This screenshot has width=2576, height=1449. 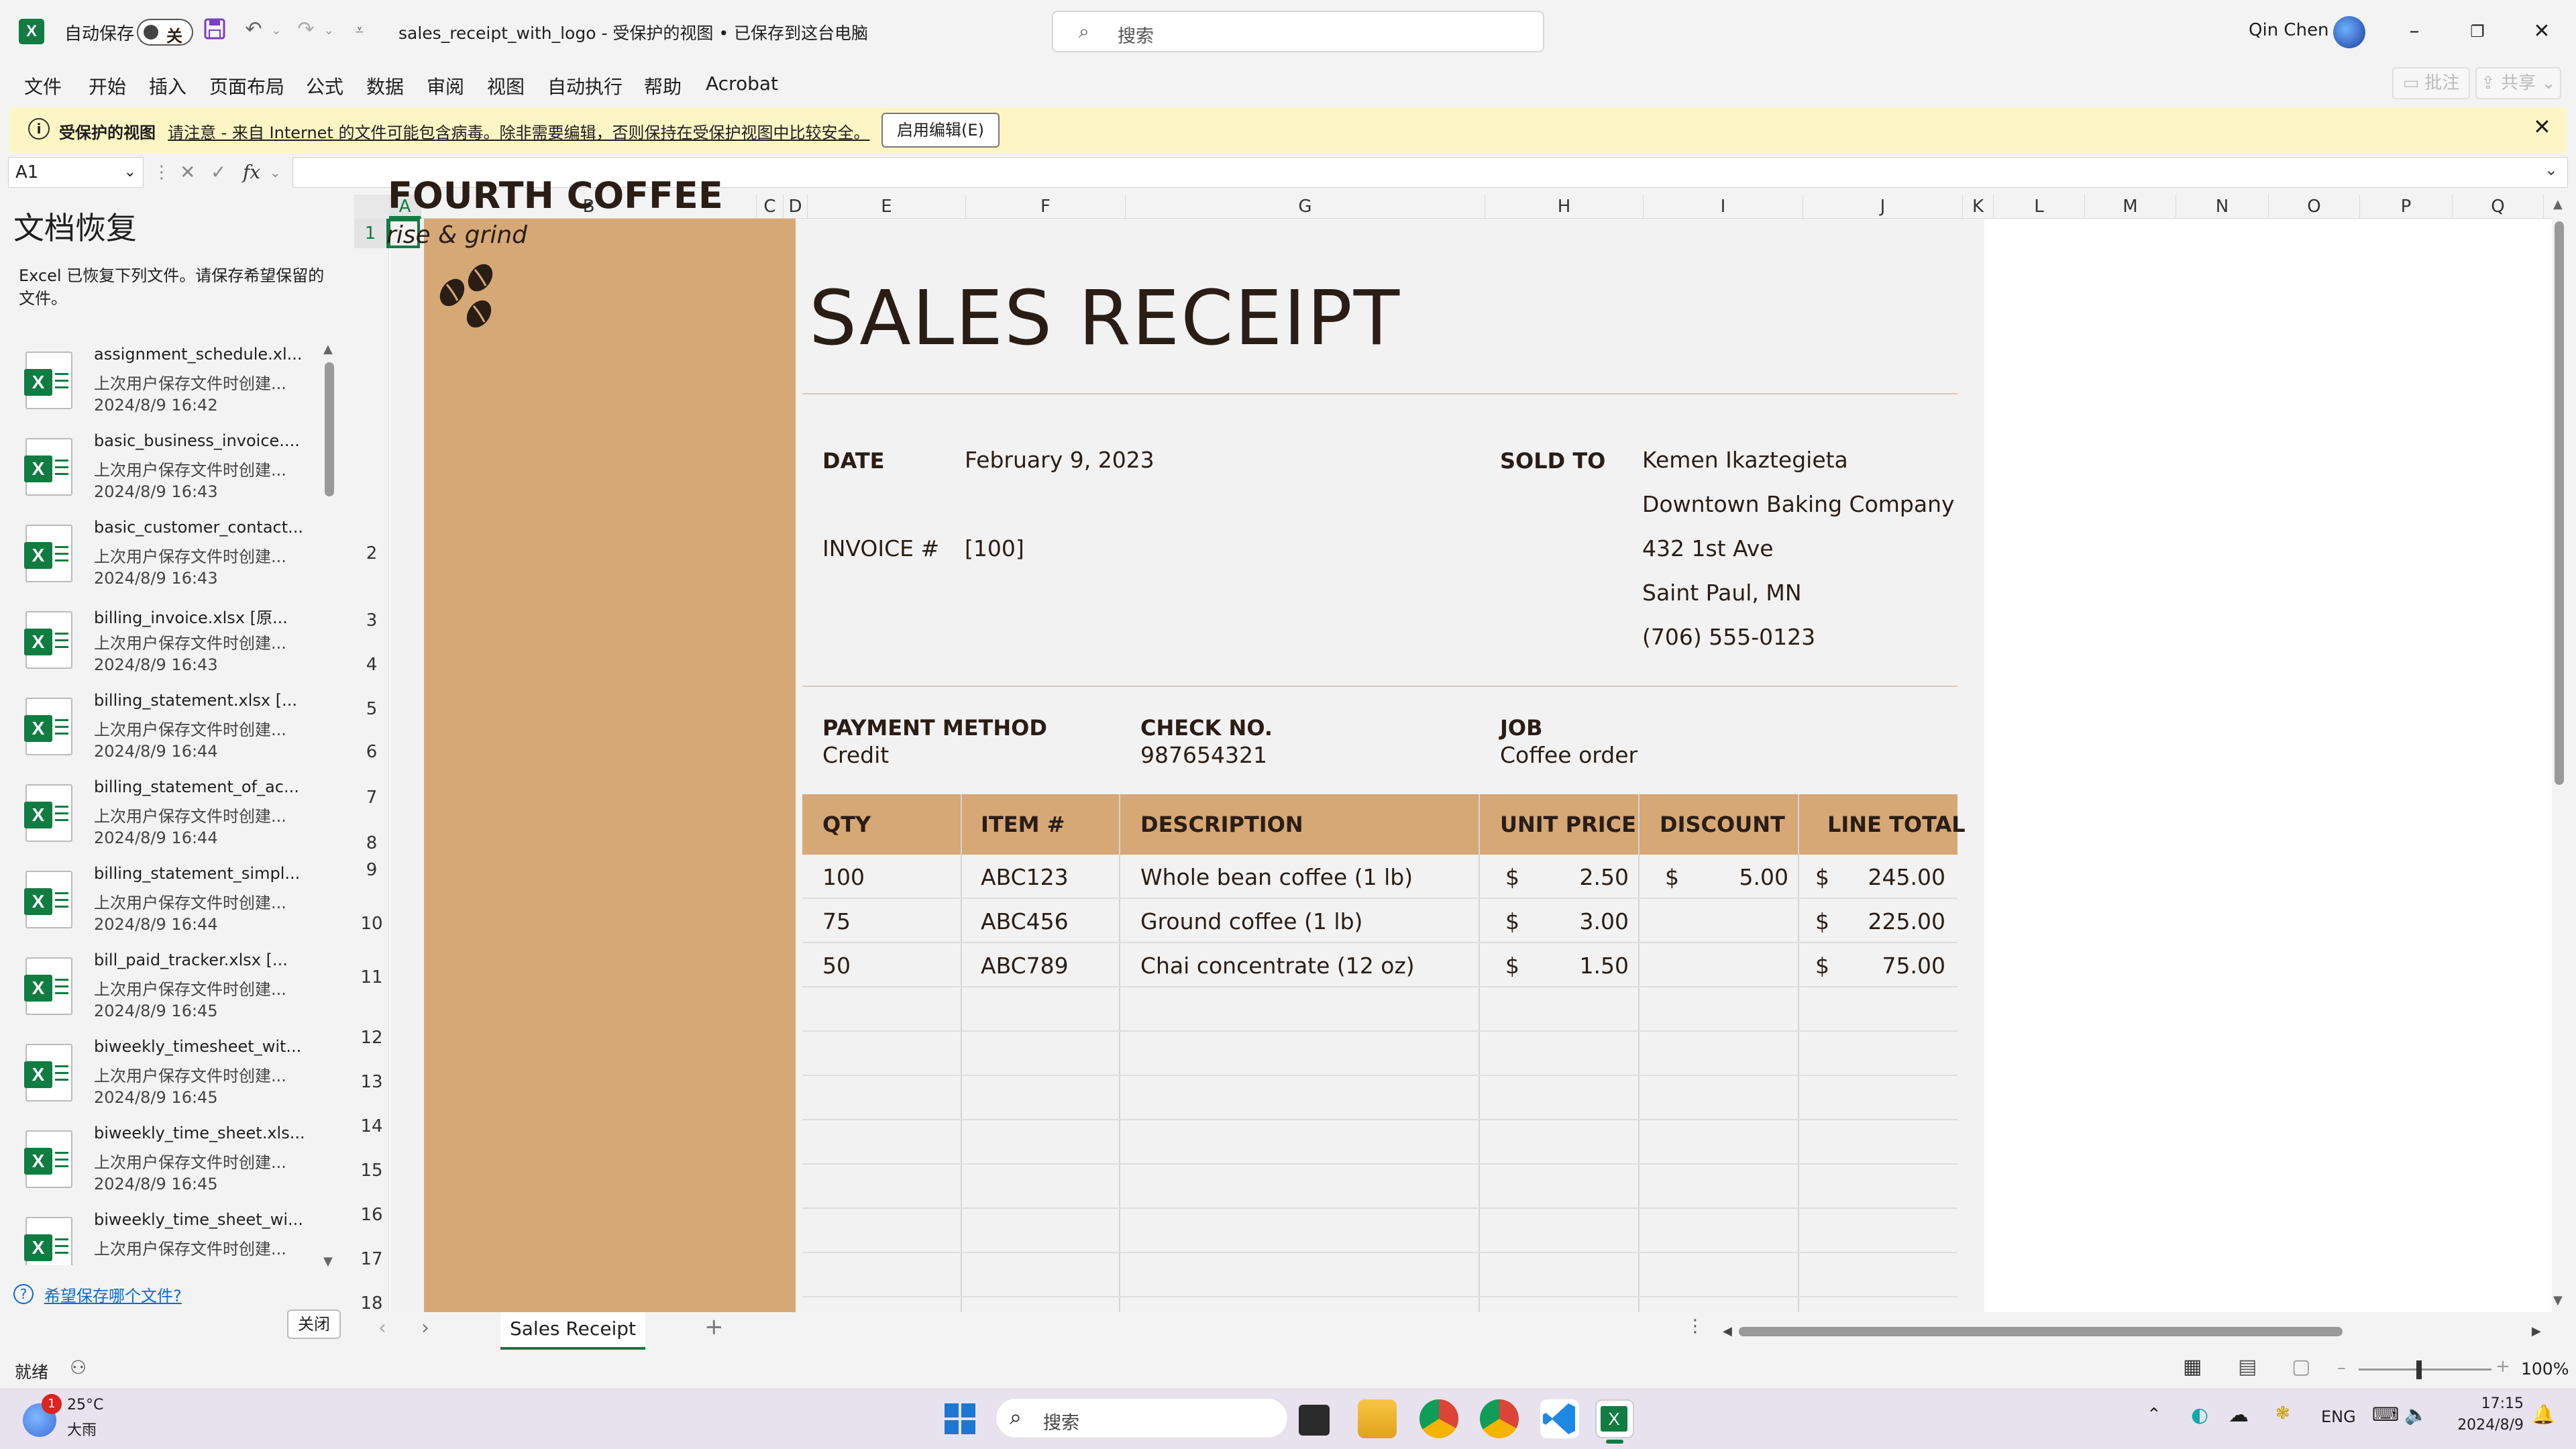 What do you see at coordinates (76, 172) in the screenshot?
I see `name-box: A1 ⌄` at bounding box center [76, 172].